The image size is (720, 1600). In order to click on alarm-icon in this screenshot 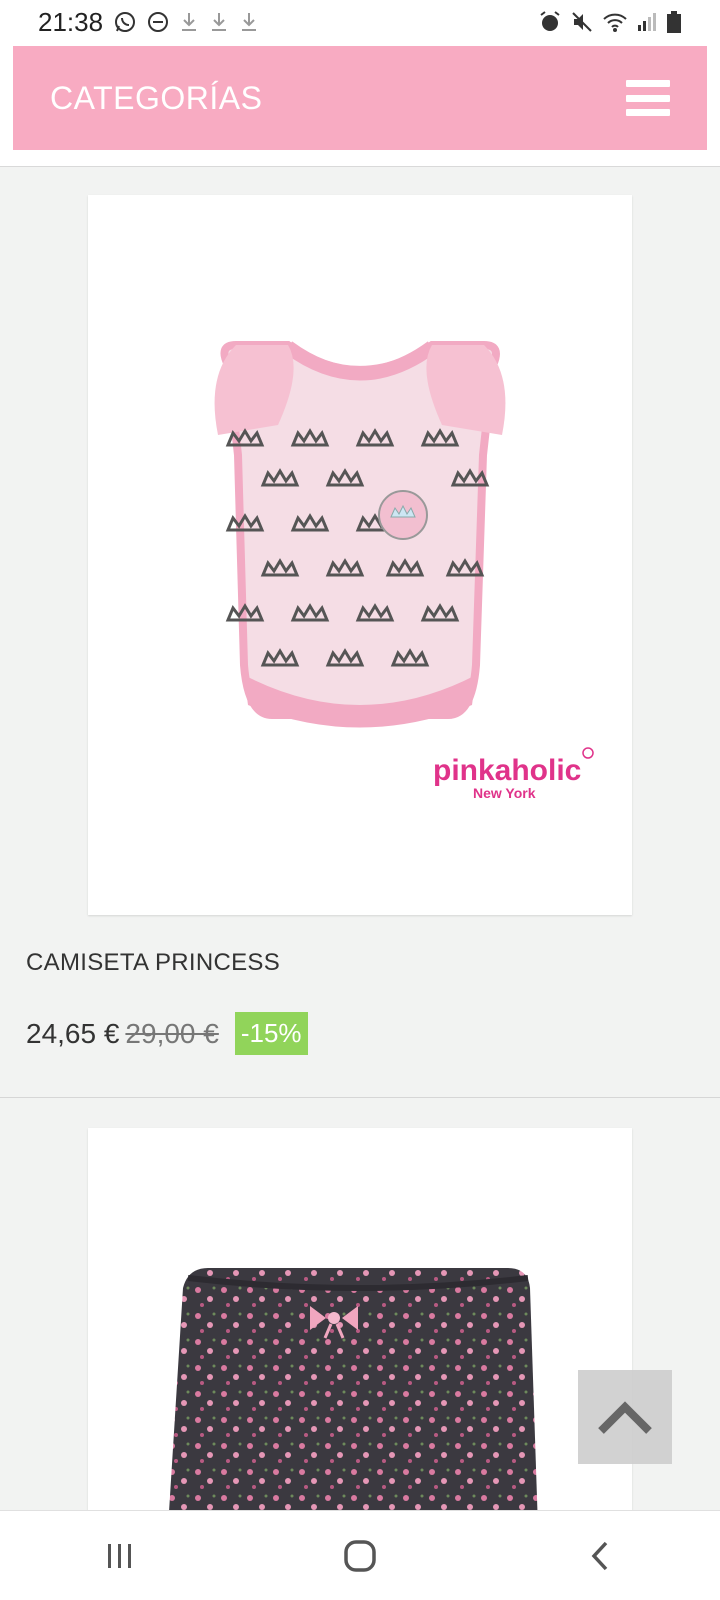, I will do `click(550, 22)`.